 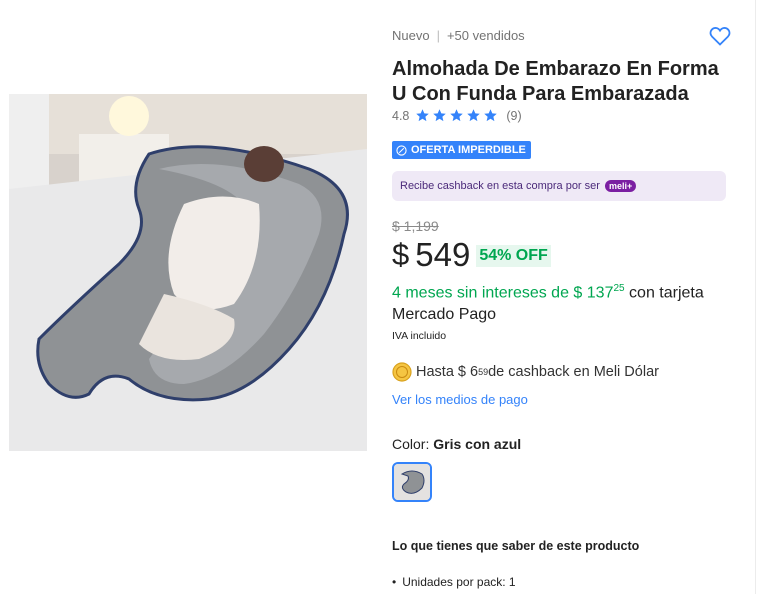 I want to click on rating-value: 4.8, so click(x=401, y=115).